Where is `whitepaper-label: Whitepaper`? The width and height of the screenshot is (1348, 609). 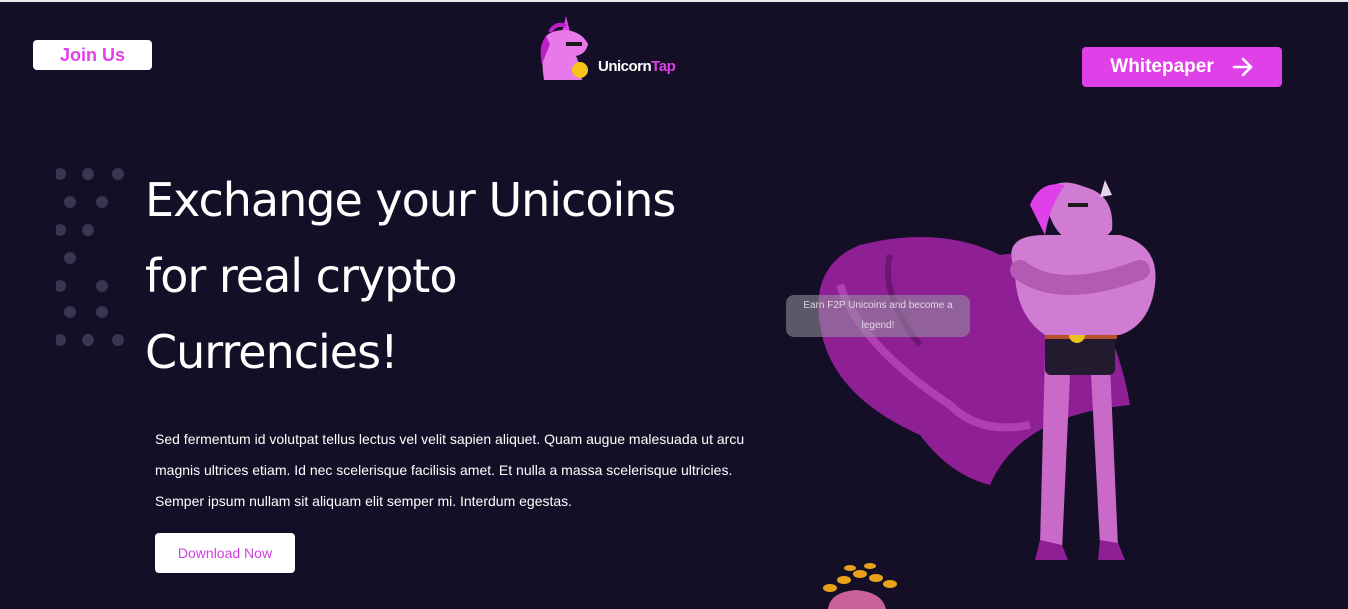 whitepaper-label: Whitepaper is located at coordinates (1162, 66).